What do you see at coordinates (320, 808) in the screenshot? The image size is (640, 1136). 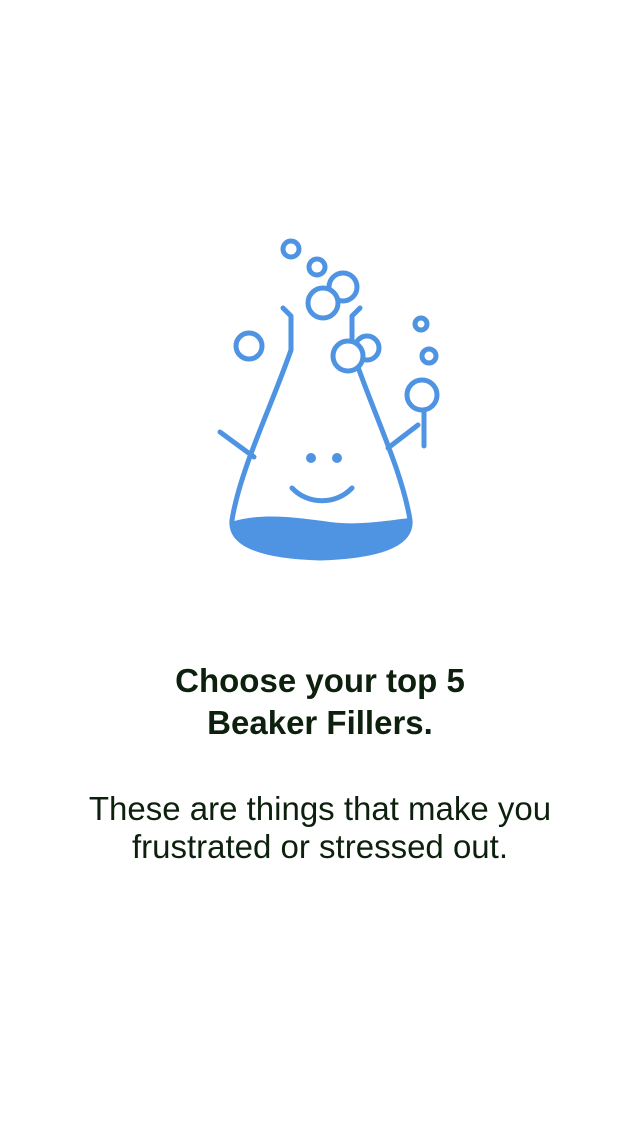 I see `page-description-line-1: These are things that make you` at bounding box center [320, 808].